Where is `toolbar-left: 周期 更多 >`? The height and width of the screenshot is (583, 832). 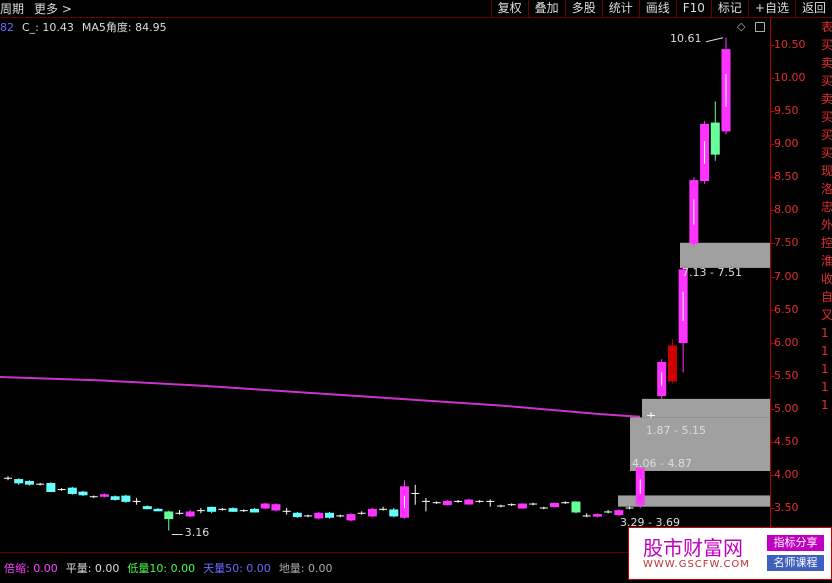 toolbar-left: 周期 更多 > is located at coordinates (36, 8).